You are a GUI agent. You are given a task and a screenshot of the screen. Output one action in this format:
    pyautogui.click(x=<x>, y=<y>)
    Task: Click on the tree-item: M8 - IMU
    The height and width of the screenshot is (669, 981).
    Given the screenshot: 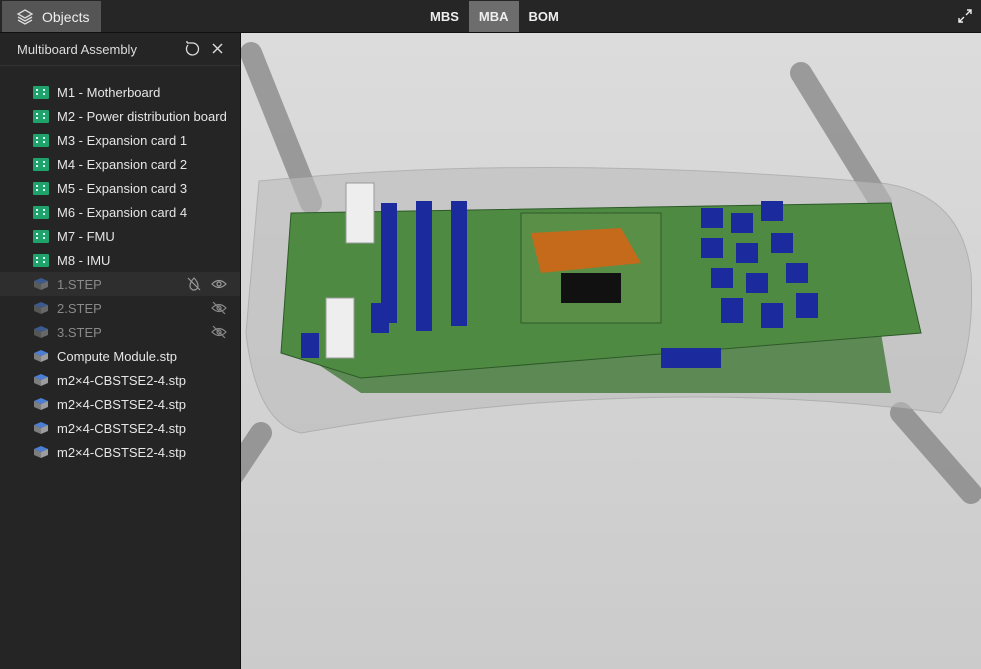 What is the action you would take?
    pyautogui.click(x=120, y=260)
    